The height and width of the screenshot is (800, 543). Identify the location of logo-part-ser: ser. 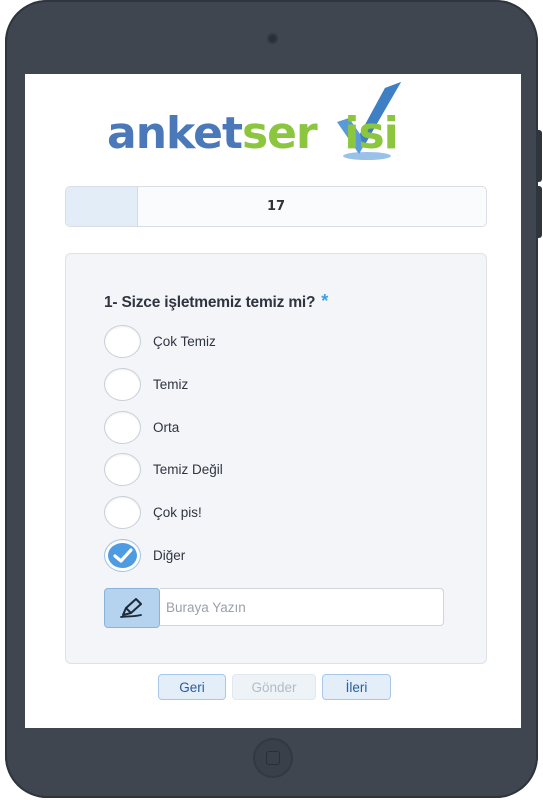
(279, 133).